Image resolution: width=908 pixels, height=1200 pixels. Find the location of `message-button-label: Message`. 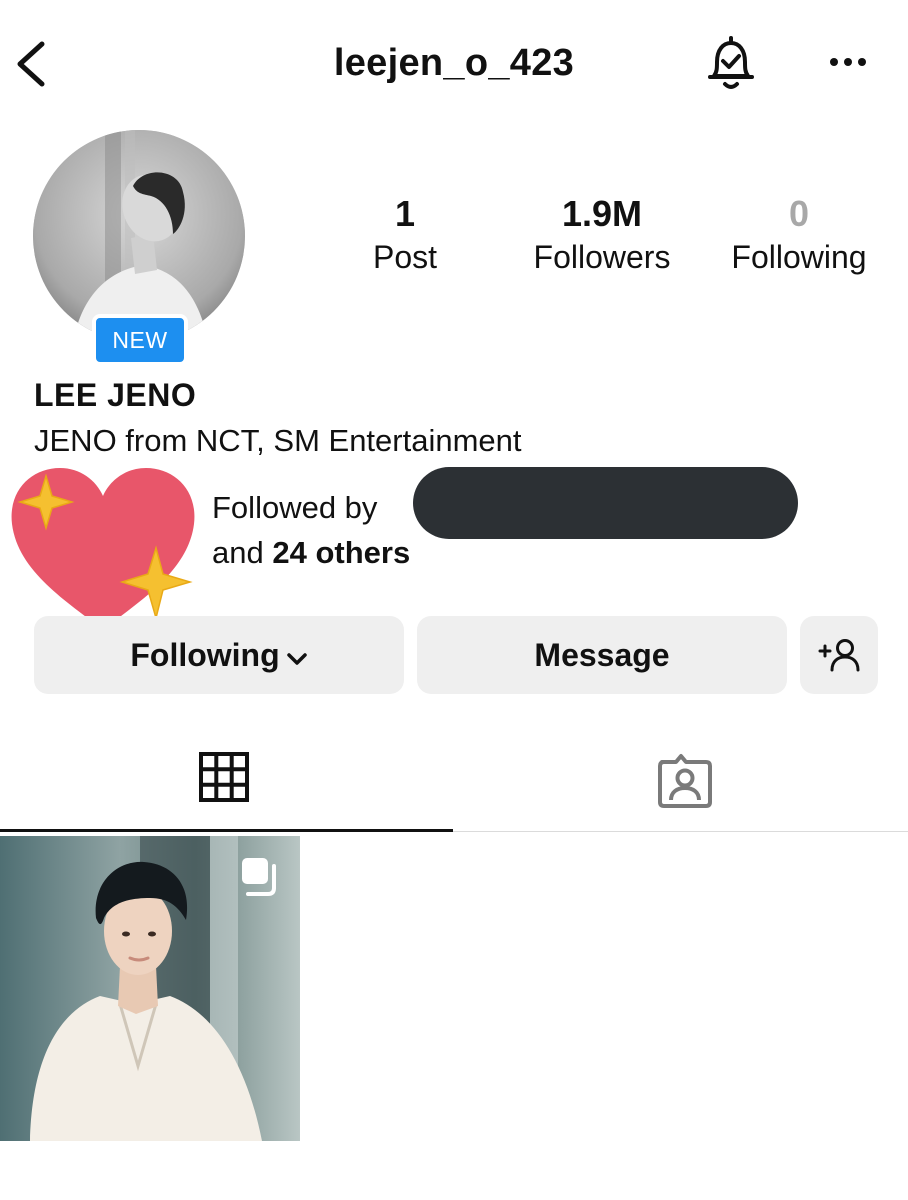

message-button-label: Message is located at coordinates (602, 655).